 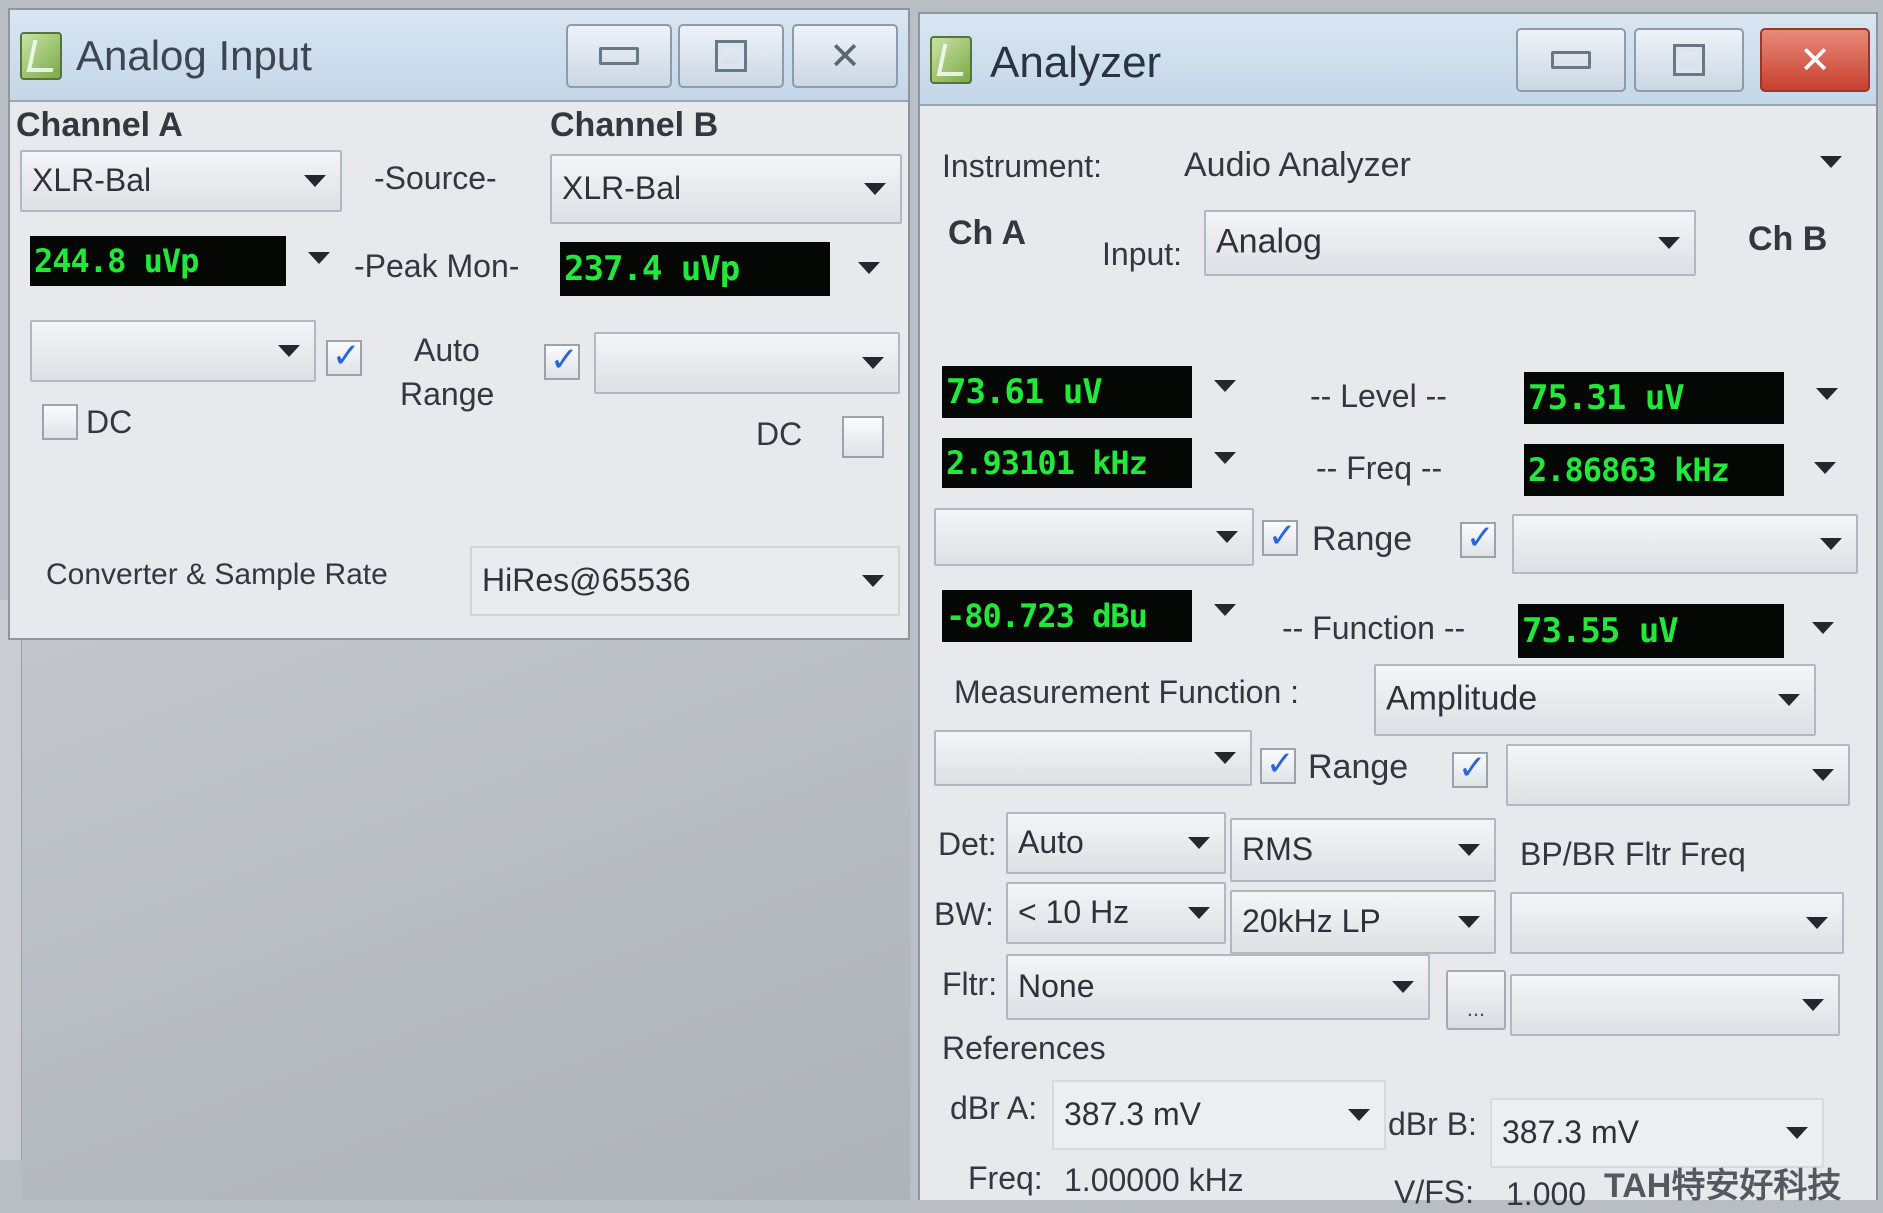 What do you see at coordinates (1278, 764) in the screenshot?
I see `range2-a-checkbox` at bounding box center [1278, 764].